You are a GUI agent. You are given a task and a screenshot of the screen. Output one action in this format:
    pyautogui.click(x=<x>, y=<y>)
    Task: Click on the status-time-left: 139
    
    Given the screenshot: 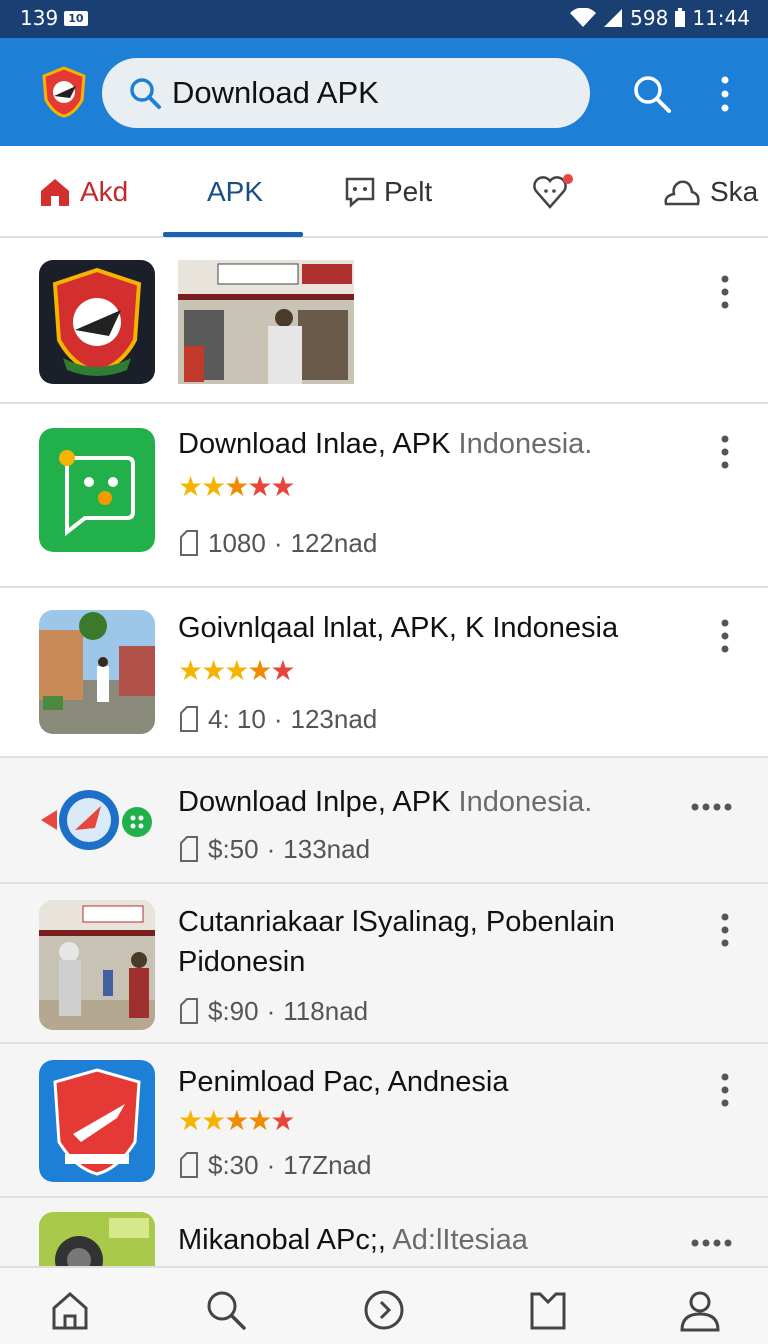 What is the action you would take?
    pyautogui.click(x=39, y=18)
    